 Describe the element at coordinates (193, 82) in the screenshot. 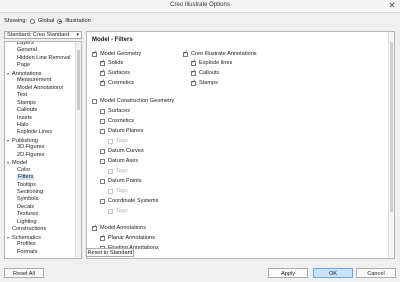

I see `stamps-checkbox` at that location.